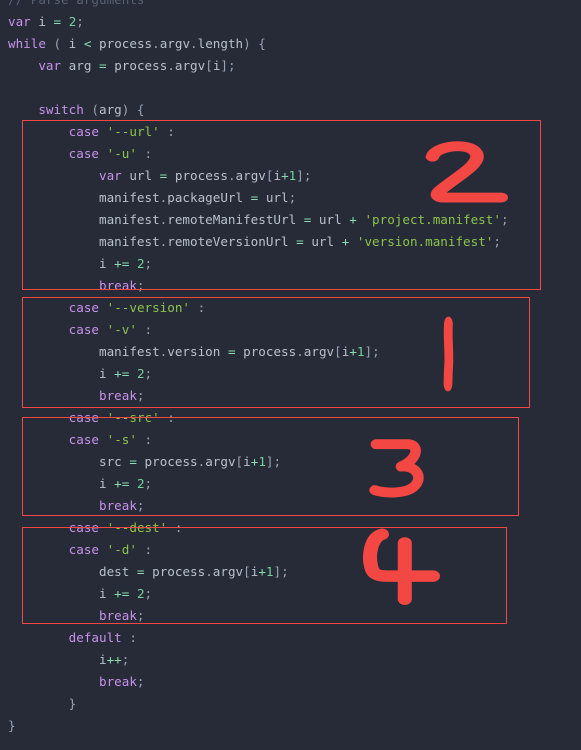 This screenshot has width=581, height=750. I want to click on code-line: i++;, so click(290, 660).